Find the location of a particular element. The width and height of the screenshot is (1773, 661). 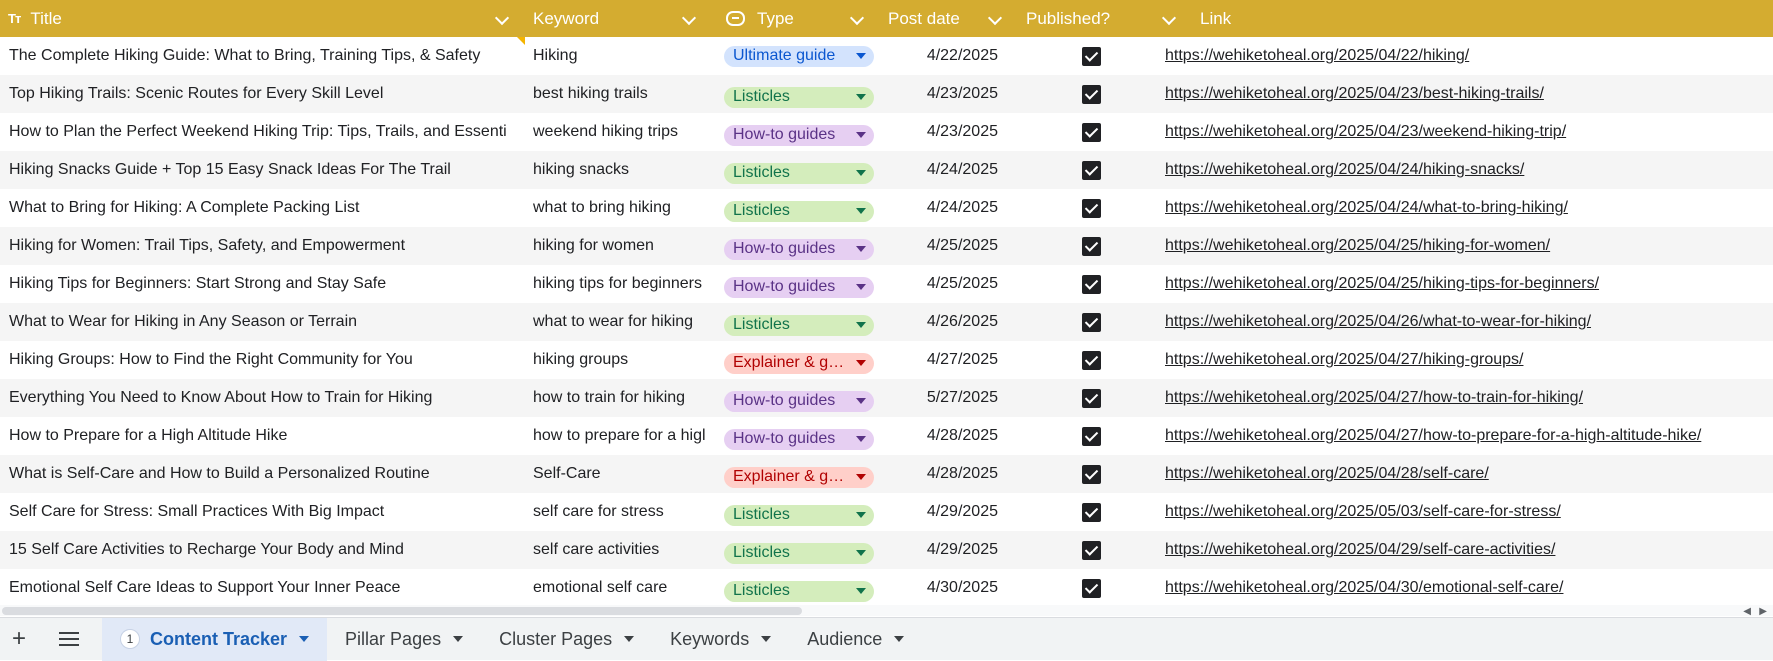

cell-keyword: what to bring hiking is located at coordinates (618, 208).